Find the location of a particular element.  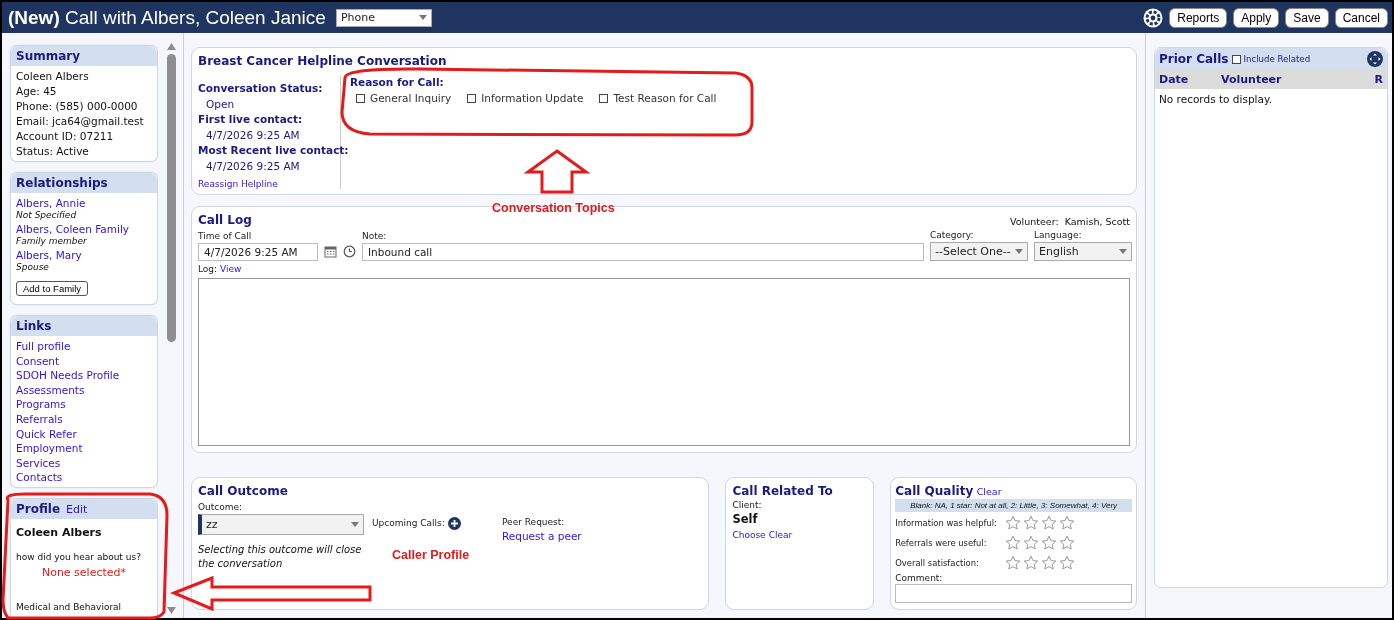

header-button: Save is located at coordinates (1307, 17).